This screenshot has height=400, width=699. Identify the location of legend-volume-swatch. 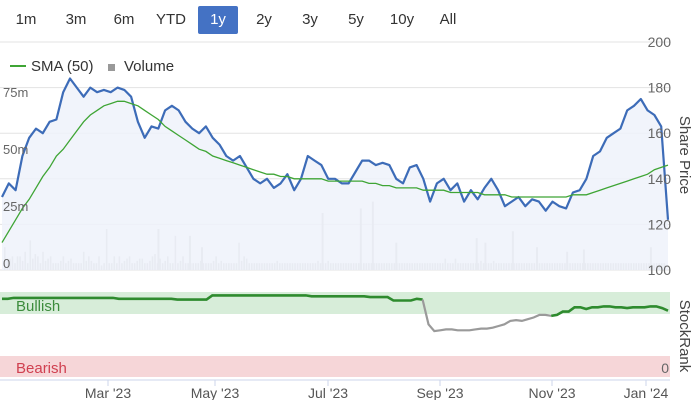
(111, 67).